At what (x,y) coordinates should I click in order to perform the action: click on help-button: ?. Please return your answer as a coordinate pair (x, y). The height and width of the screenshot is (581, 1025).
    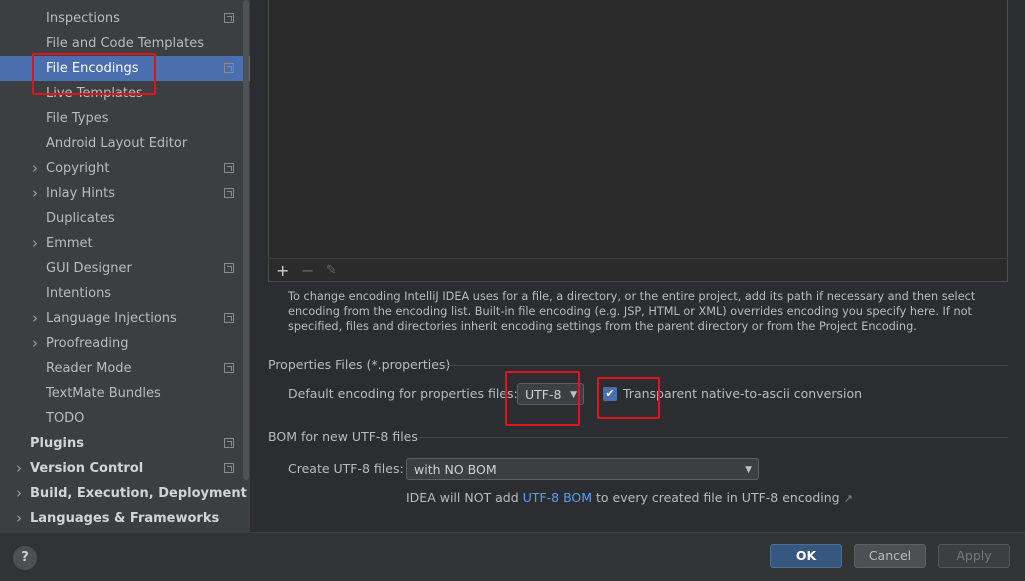
    Looking at the image, I should click on (25, 558).